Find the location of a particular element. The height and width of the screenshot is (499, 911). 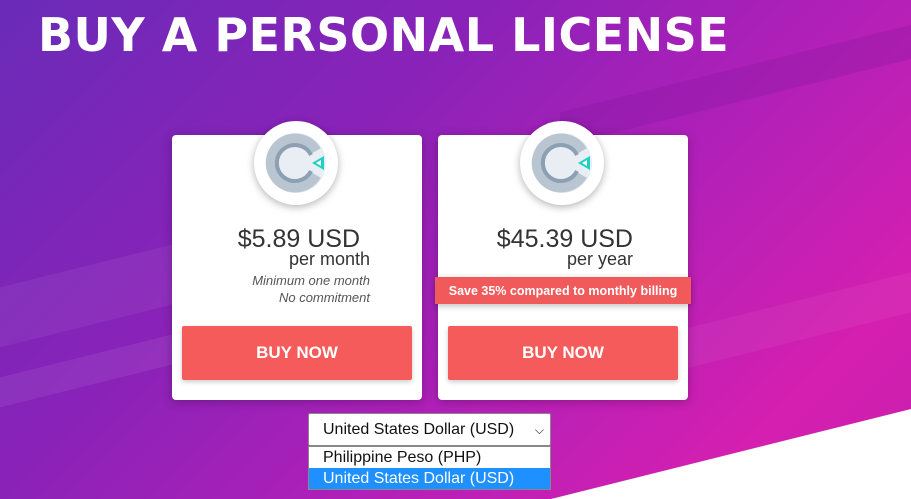

plan-period: per month is located at coordinates (329, 259).